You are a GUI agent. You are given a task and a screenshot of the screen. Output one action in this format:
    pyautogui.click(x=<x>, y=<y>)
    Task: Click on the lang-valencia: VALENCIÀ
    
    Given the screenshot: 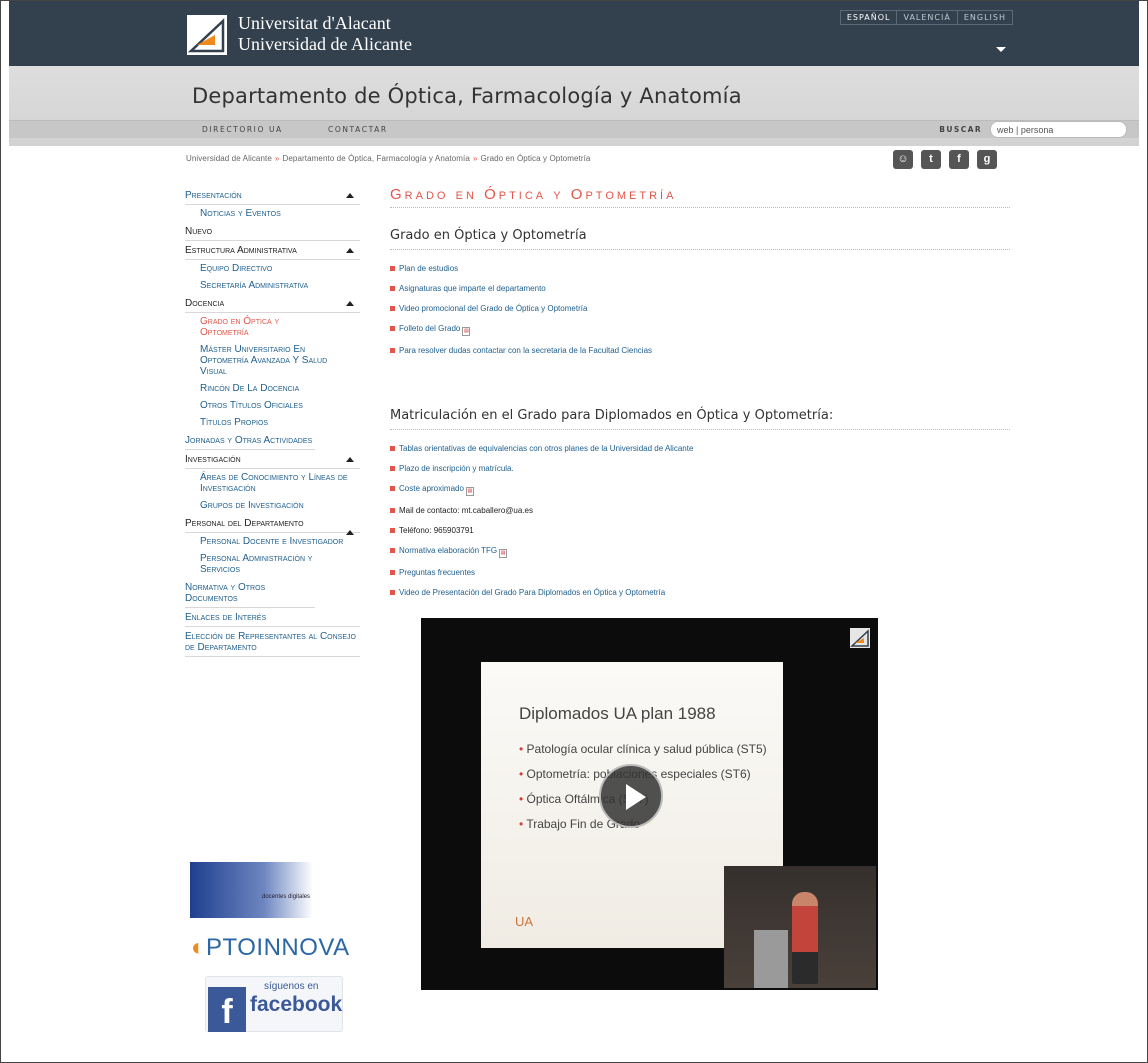 What is the action you would take?
    pyautogui.click(x=927, y=17)
    